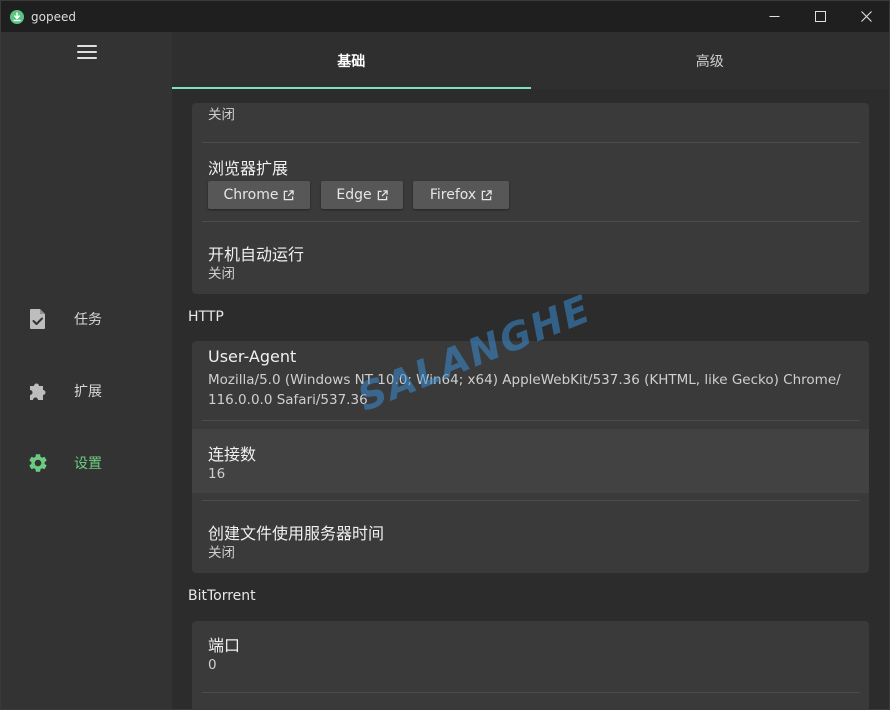 This screenshot has height=710, width=890. I want to click on close-icon, so click(866, 16).